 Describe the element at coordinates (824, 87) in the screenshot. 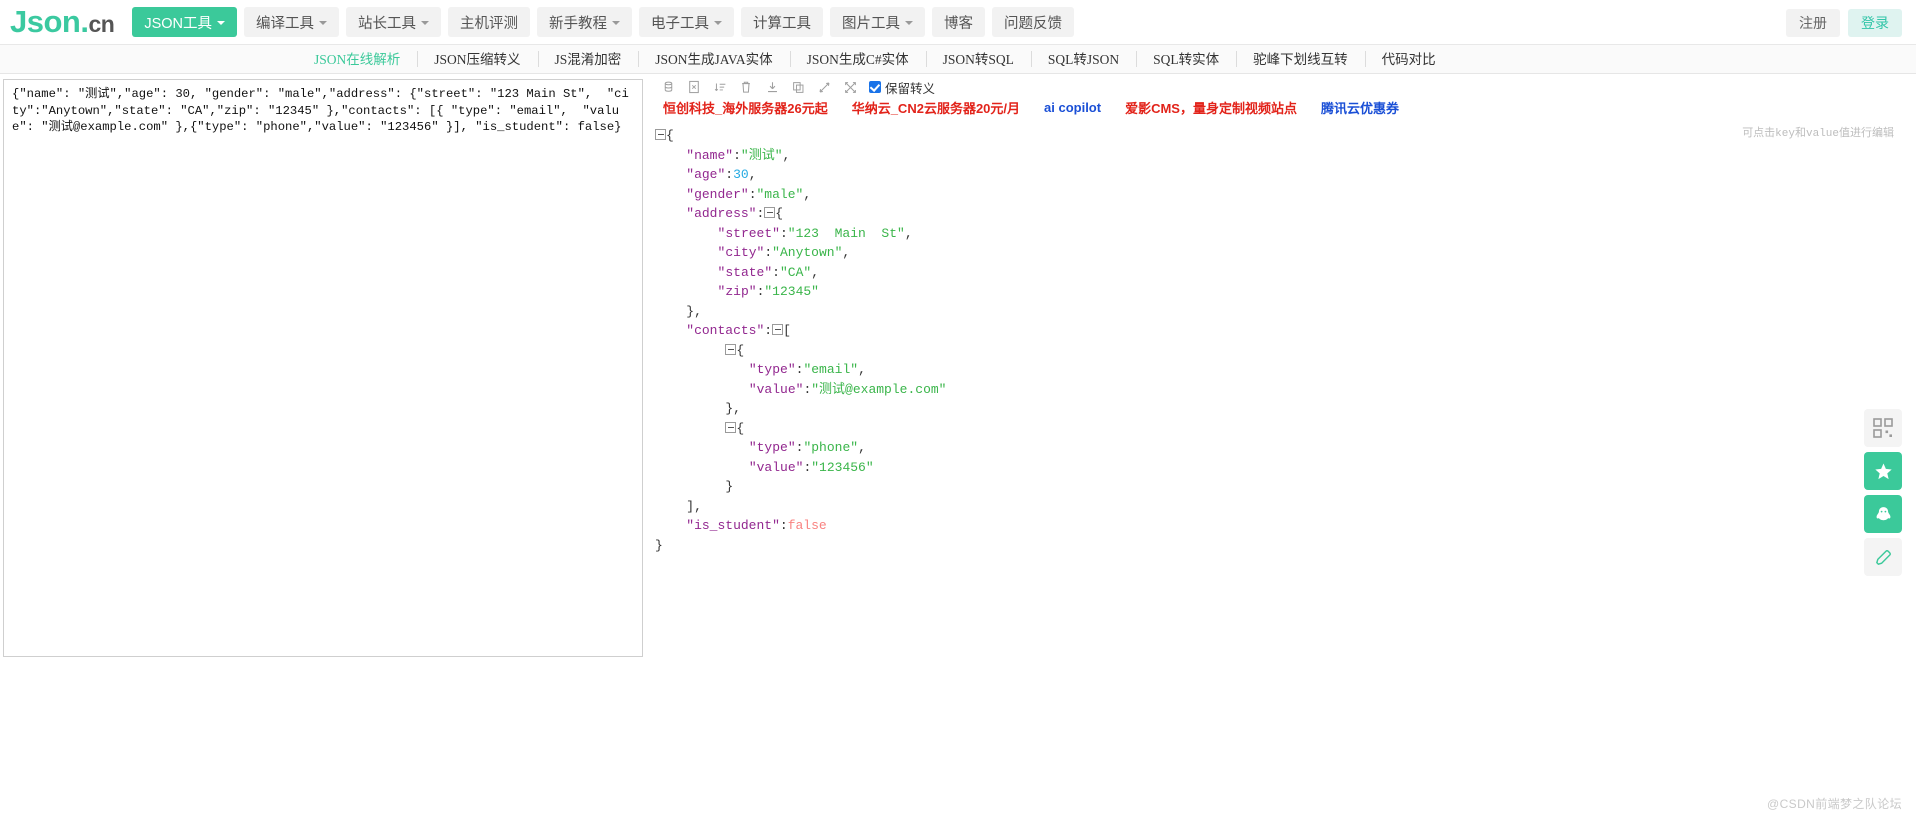

I see `collapse-icon` at that location.